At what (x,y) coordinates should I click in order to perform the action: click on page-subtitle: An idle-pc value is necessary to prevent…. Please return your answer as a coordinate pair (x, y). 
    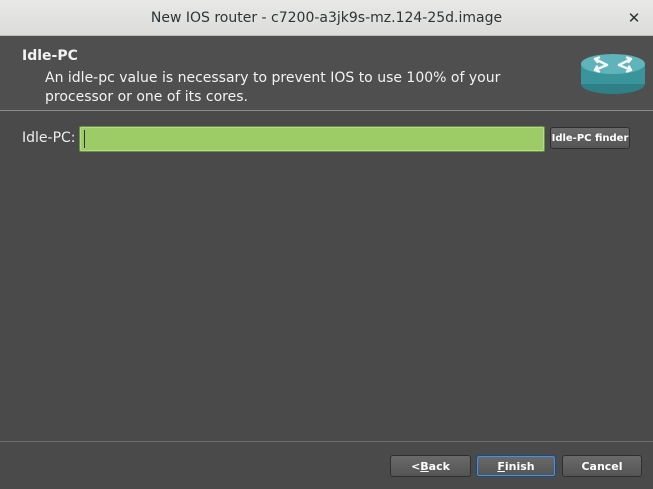
    Looking at the image, I should click on (273, 87).